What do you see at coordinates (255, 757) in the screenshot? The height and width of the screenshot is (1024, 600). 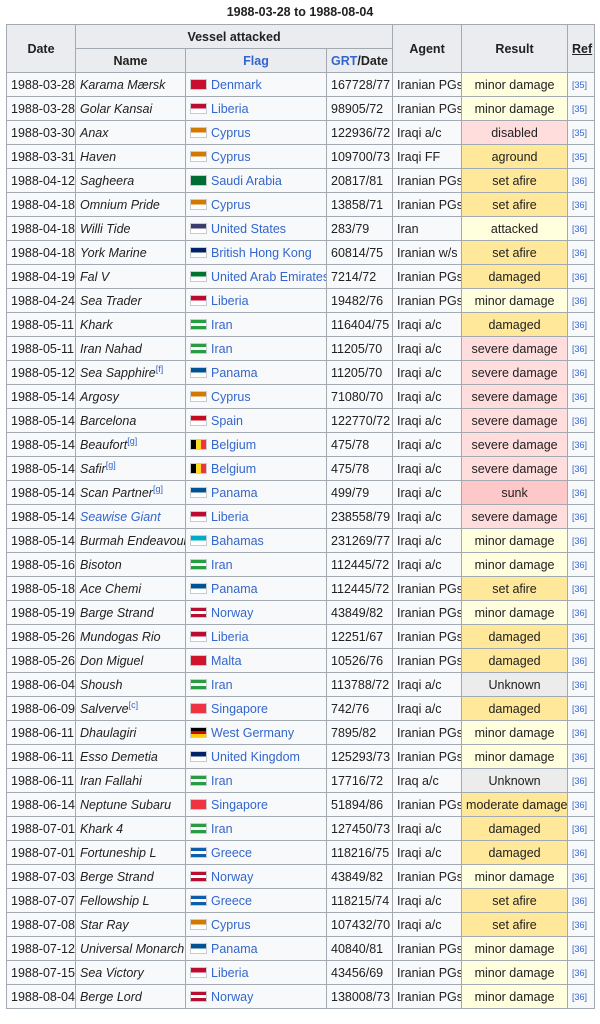 I see `flag-country-link: United Kingdom` at bounding box center [255, 757].